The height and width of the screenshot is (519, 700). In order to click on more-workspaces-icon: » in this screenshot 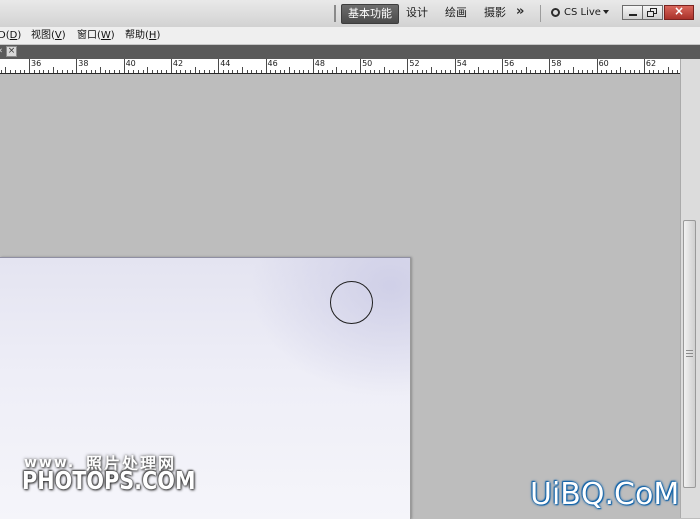, I will do `click(520, 11)`.